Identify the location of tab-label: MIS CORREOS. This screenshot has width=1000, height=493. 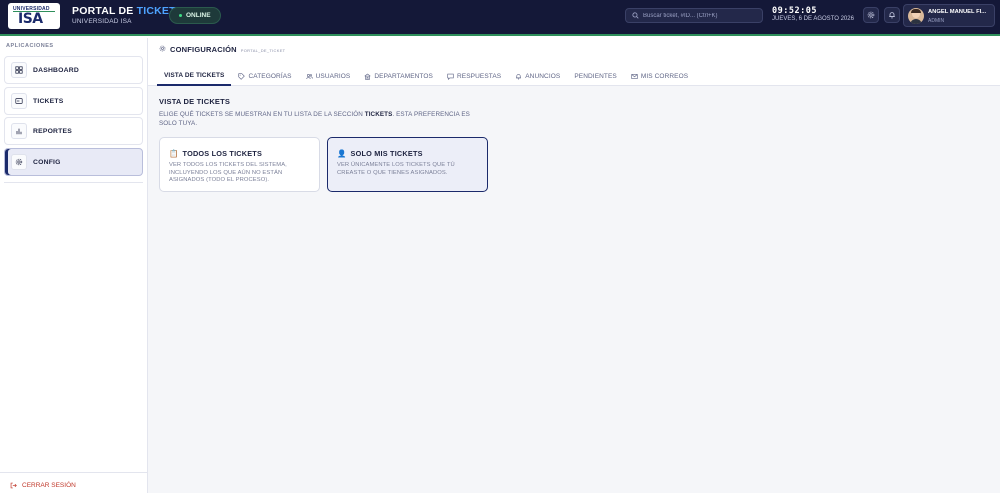
(664, 76).